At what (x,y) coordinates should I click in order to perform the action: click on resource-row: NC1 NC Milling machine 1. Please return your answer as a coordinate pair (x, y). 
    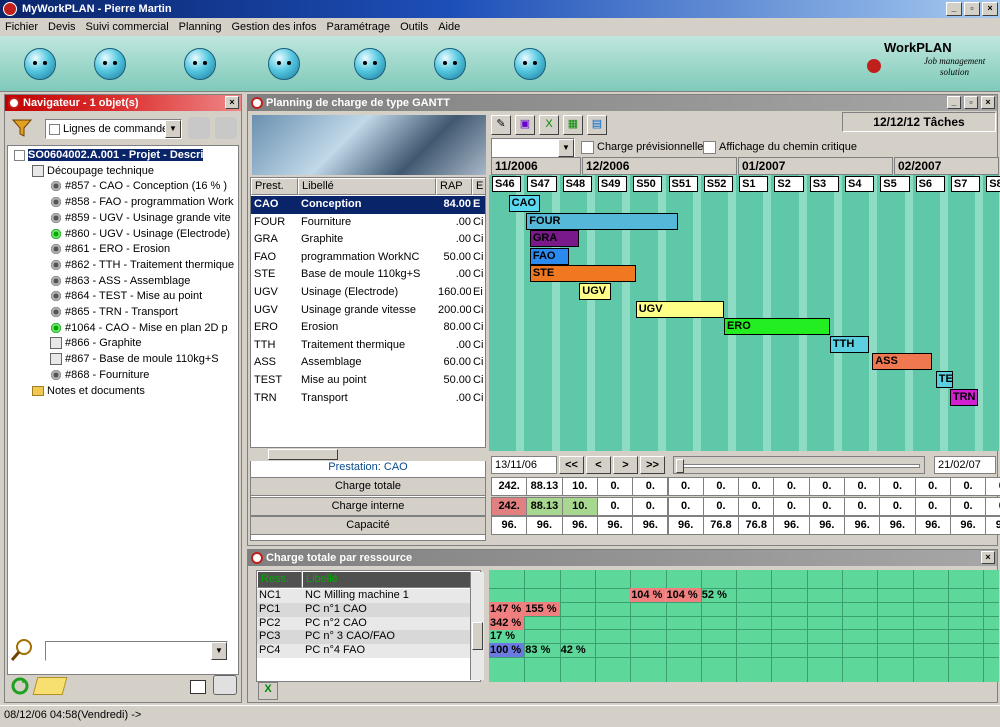
    Looking at the image, I should click on (368, 596).